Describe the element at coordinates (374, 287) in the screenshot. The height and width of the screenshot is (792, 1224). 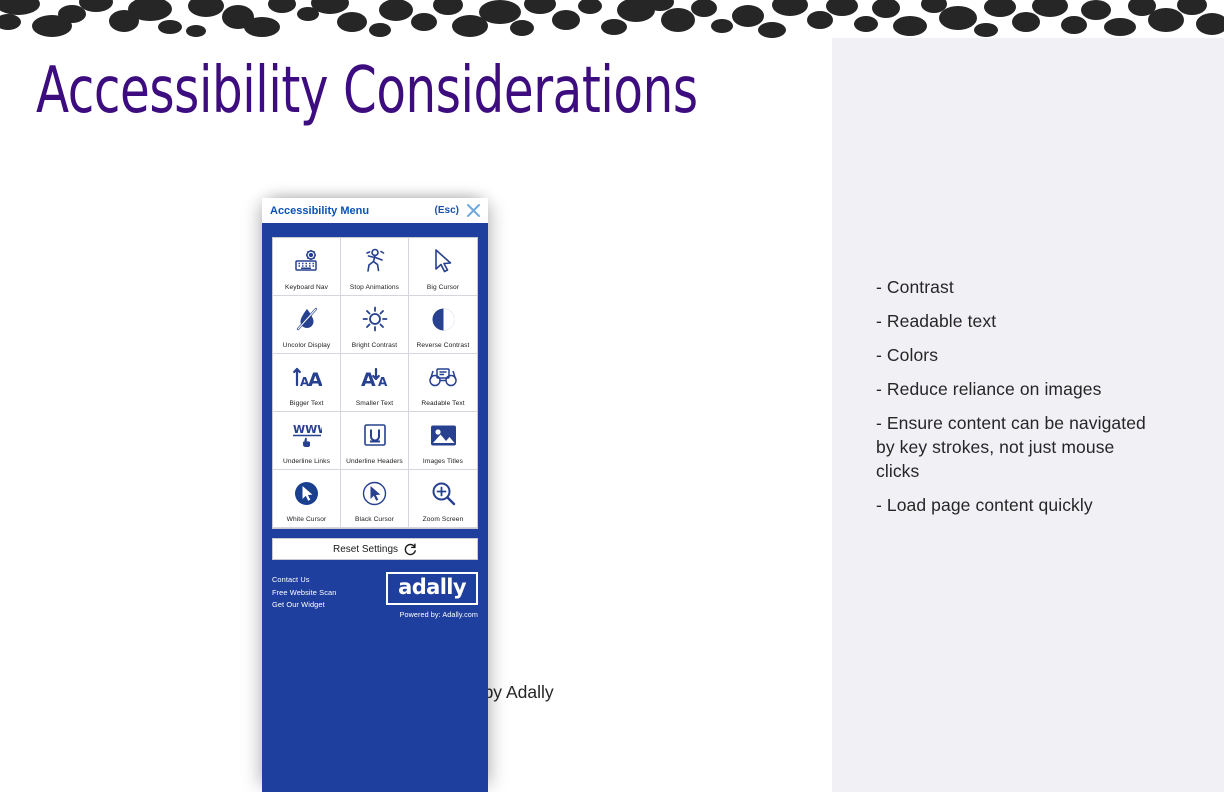
I see `tile-label: Stop Animations` at that location.